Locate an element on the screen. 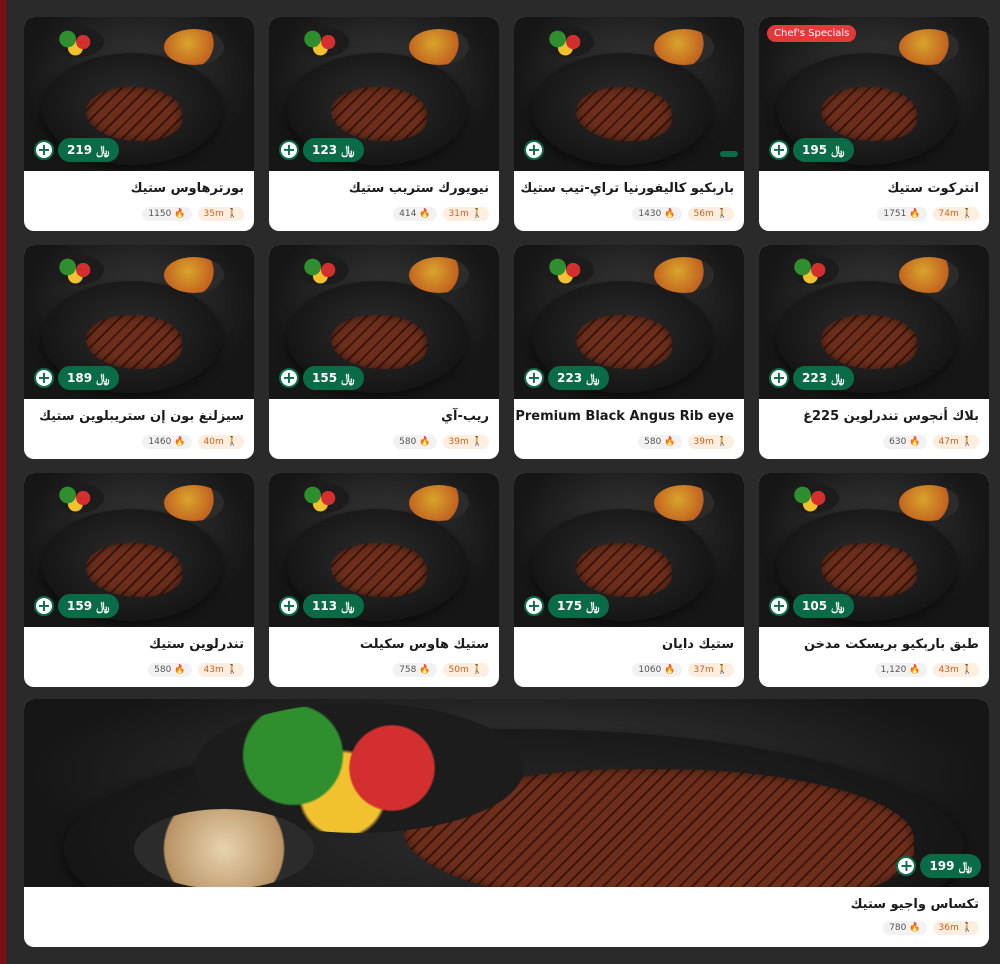 The height and width of the screenshot is (964, 1000). calories: 630 is located at coordinates (898, 442).